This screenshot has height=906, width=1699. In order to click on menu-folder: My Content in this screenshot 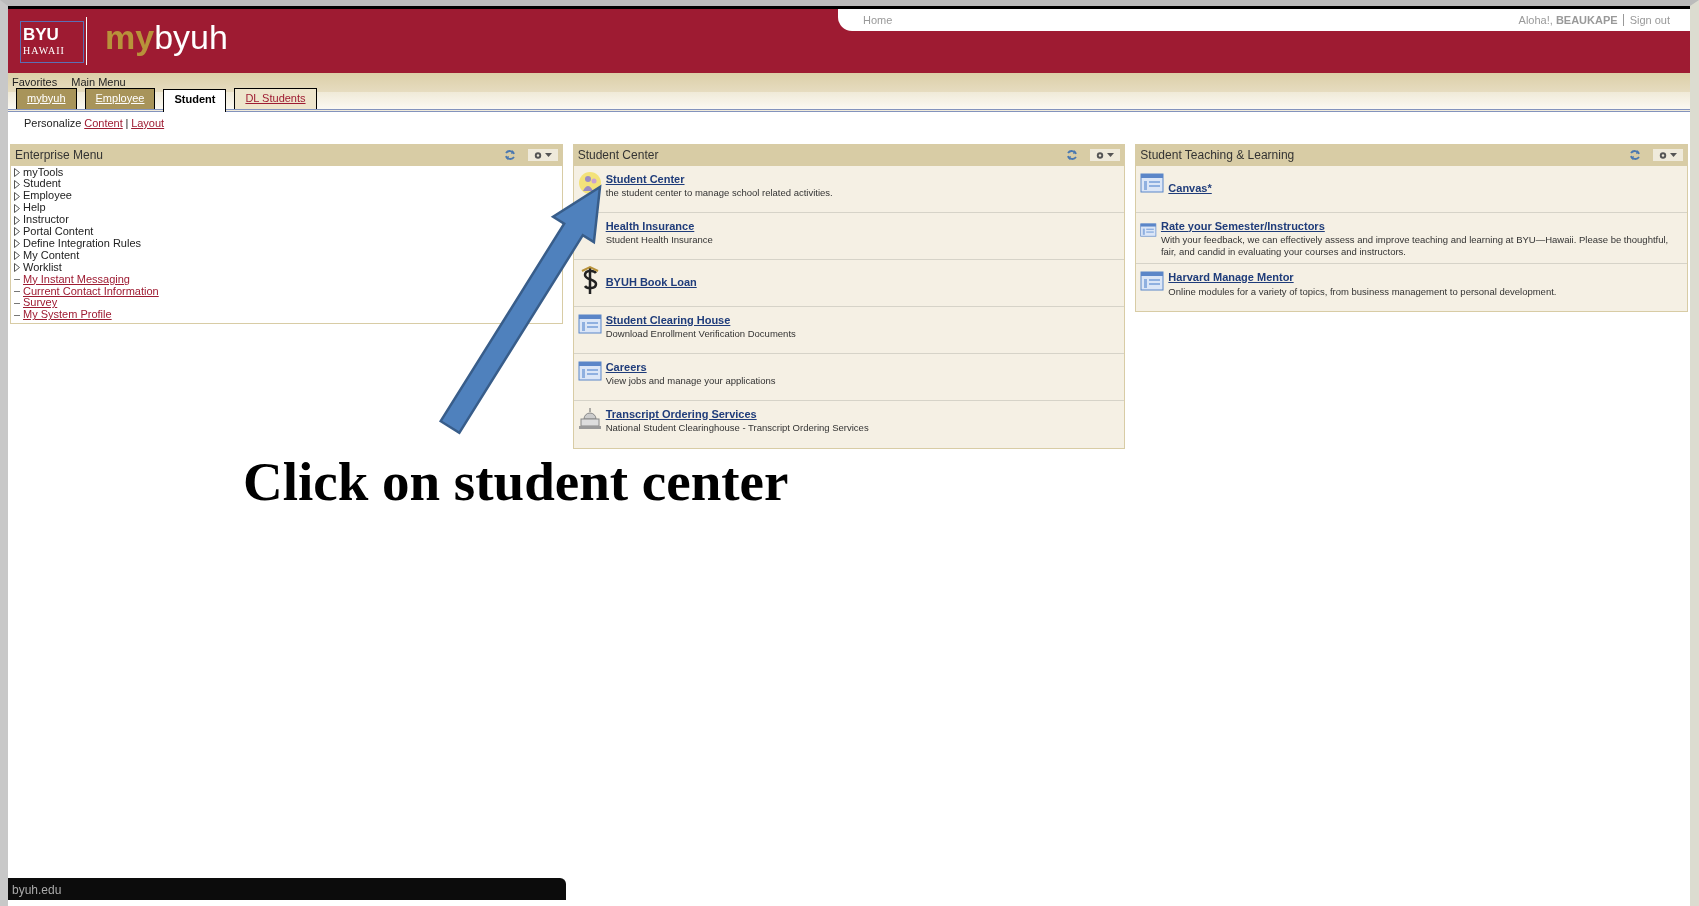, I will do `click(51, 255)`.